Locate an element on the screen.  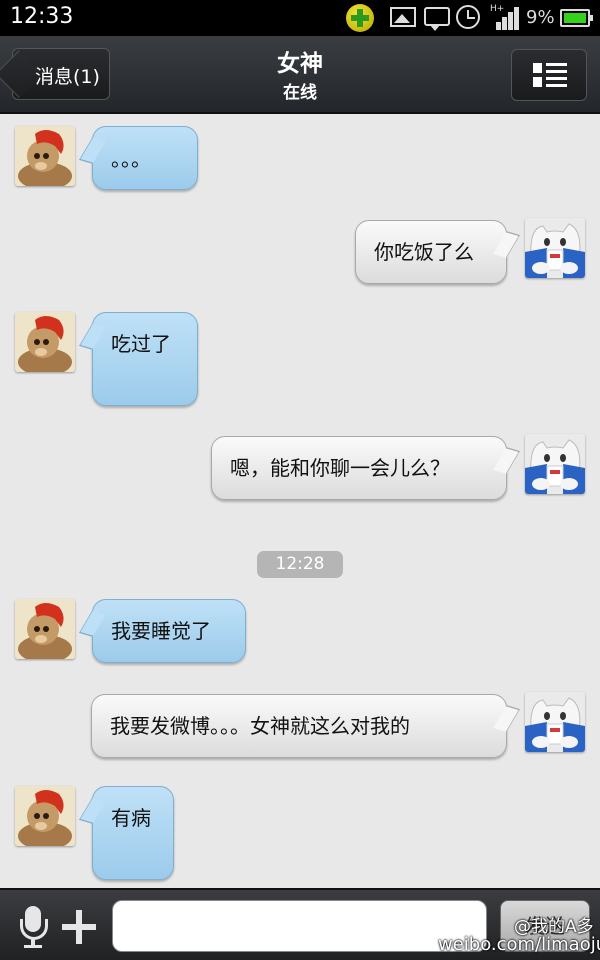
battery-percent: 9% is located at coordinates (540, 17).